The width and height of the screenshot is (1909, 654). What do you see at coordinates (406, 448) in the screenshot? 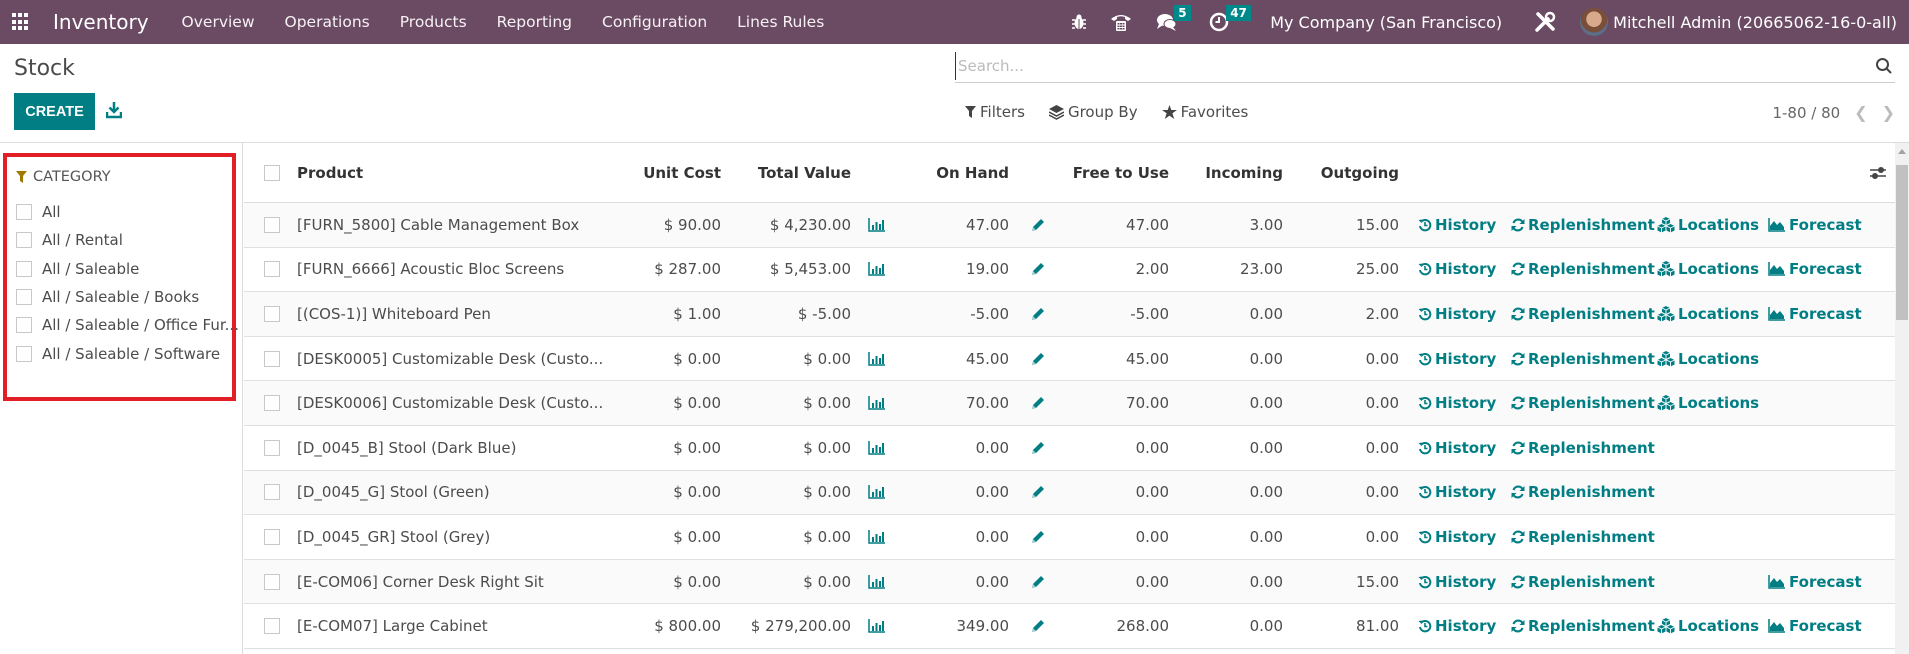
I see `product-name: [D_0045_B] Stool (Dark Blue)` at bounding box center [406, 448].